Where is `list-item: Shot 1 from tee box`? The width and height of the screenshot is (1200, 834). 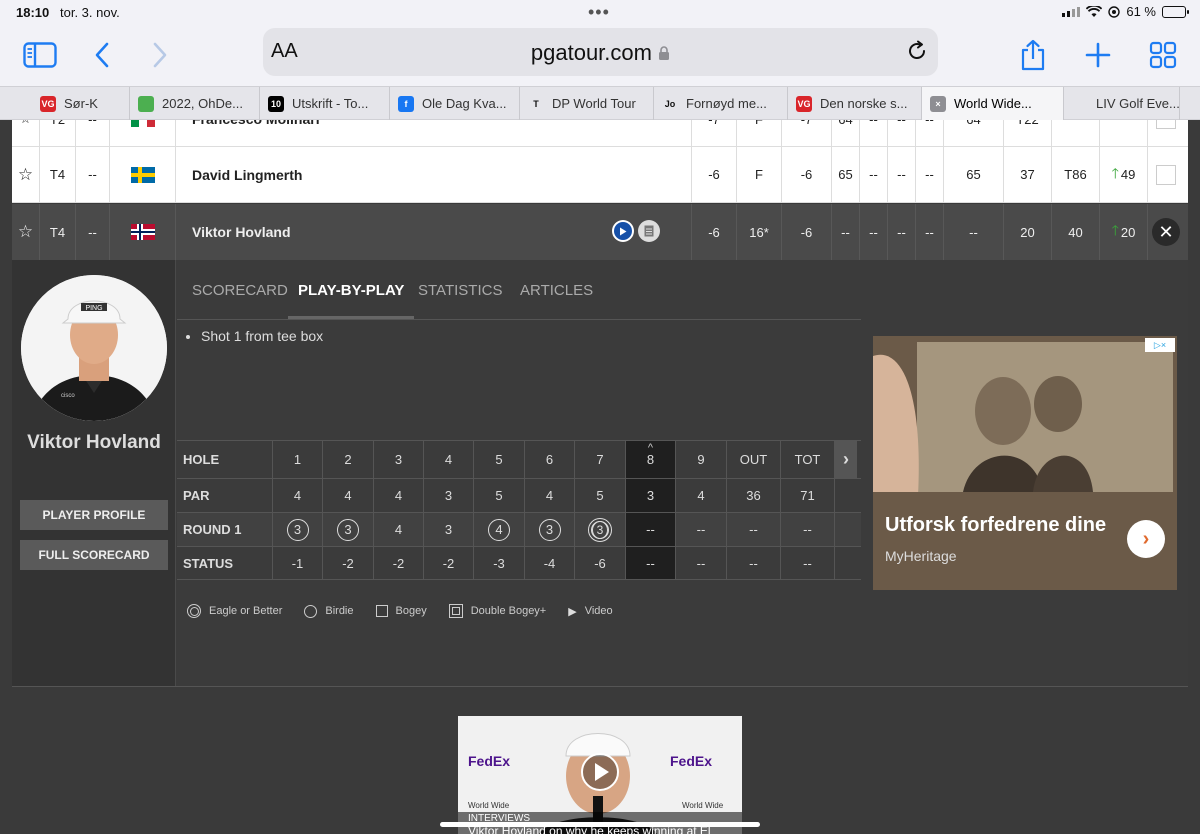
list-item: Shot 1 from tee box is located at coordinates (262, 336).